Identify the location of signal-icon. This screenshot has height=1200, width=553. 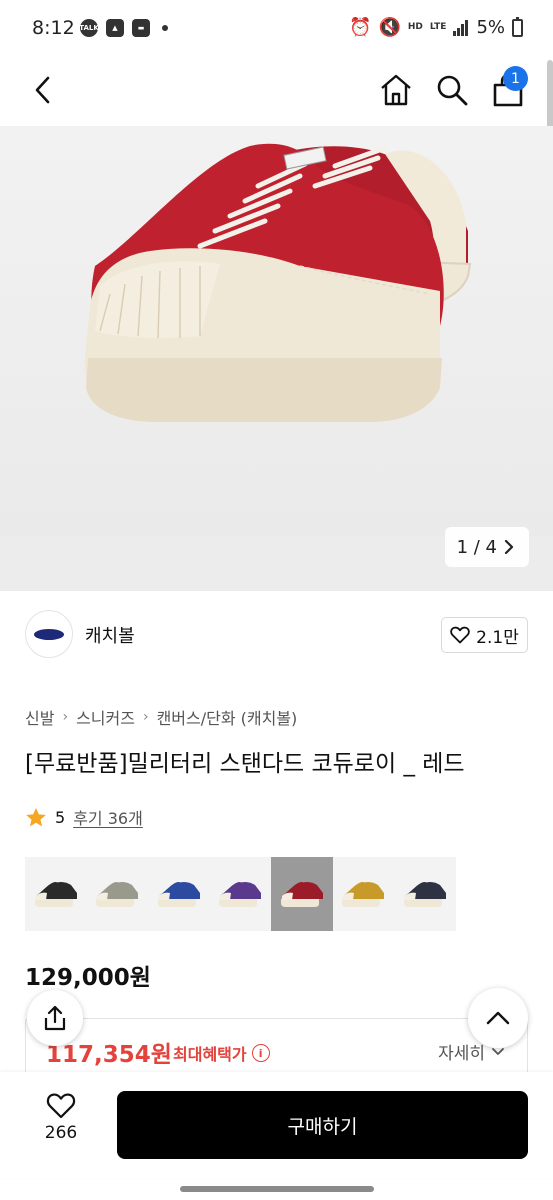
(461, 27).